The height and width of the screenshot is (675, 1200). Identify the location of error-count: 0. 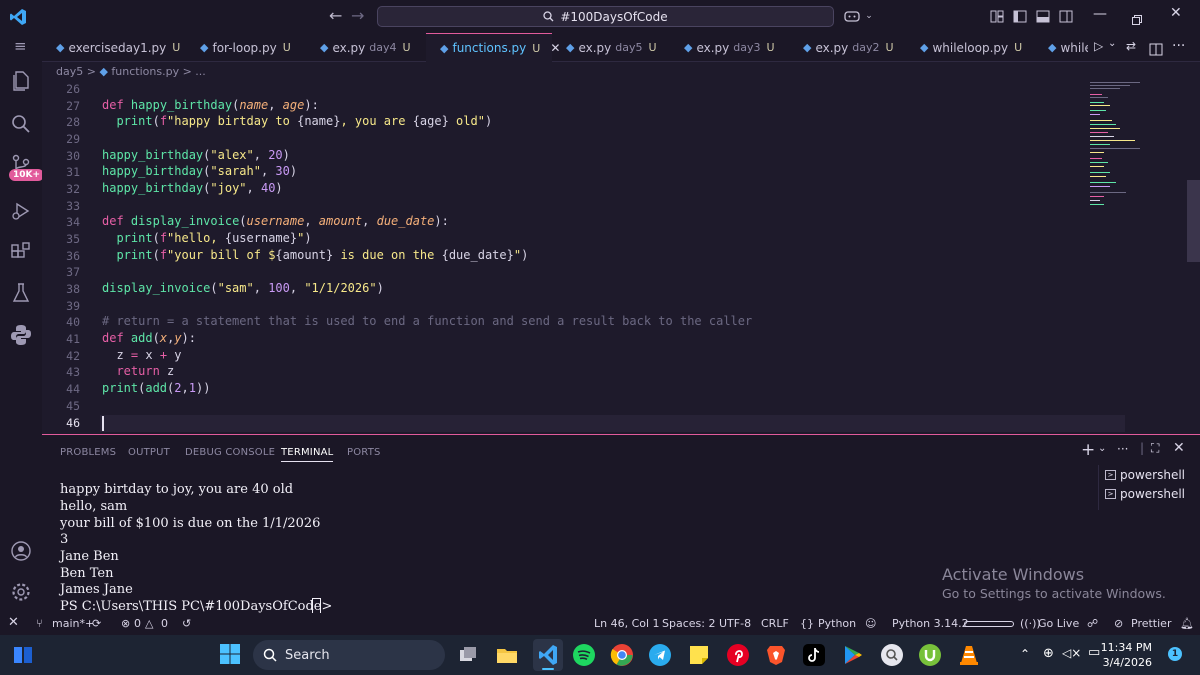
(137, 623).